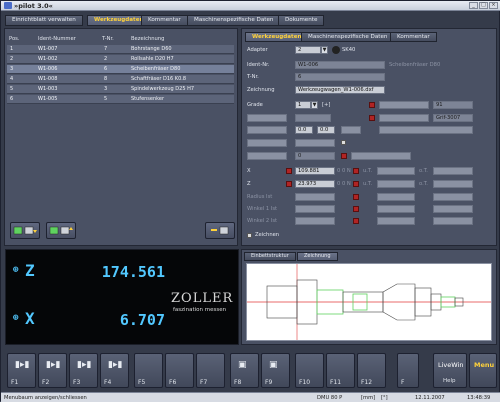 This screenshot has width=500, height=402. What do you see at coordinates (315, 143) in the screenshot?
I see `row4-field` at bounding box center [315, 143].